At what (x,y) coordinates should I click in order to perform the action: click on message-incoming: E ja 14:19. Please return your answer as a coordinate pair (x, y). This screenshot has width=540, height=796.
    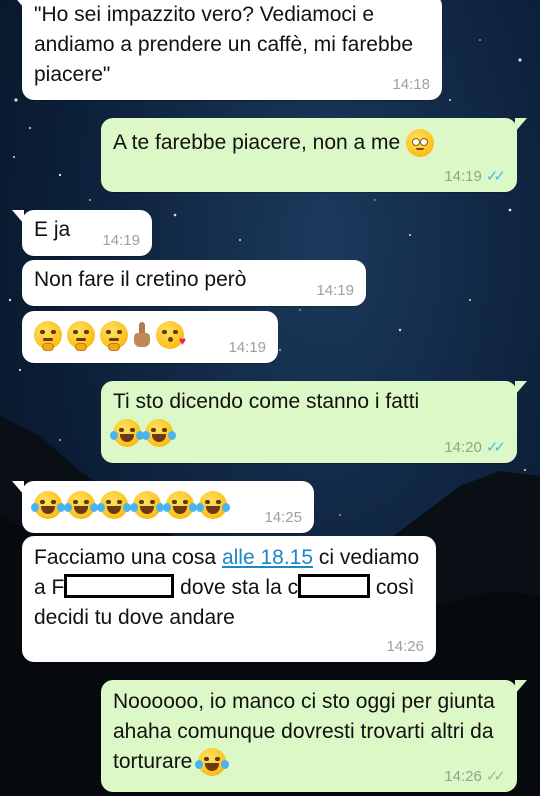
    Looking at the image, I should click on (82, 233).